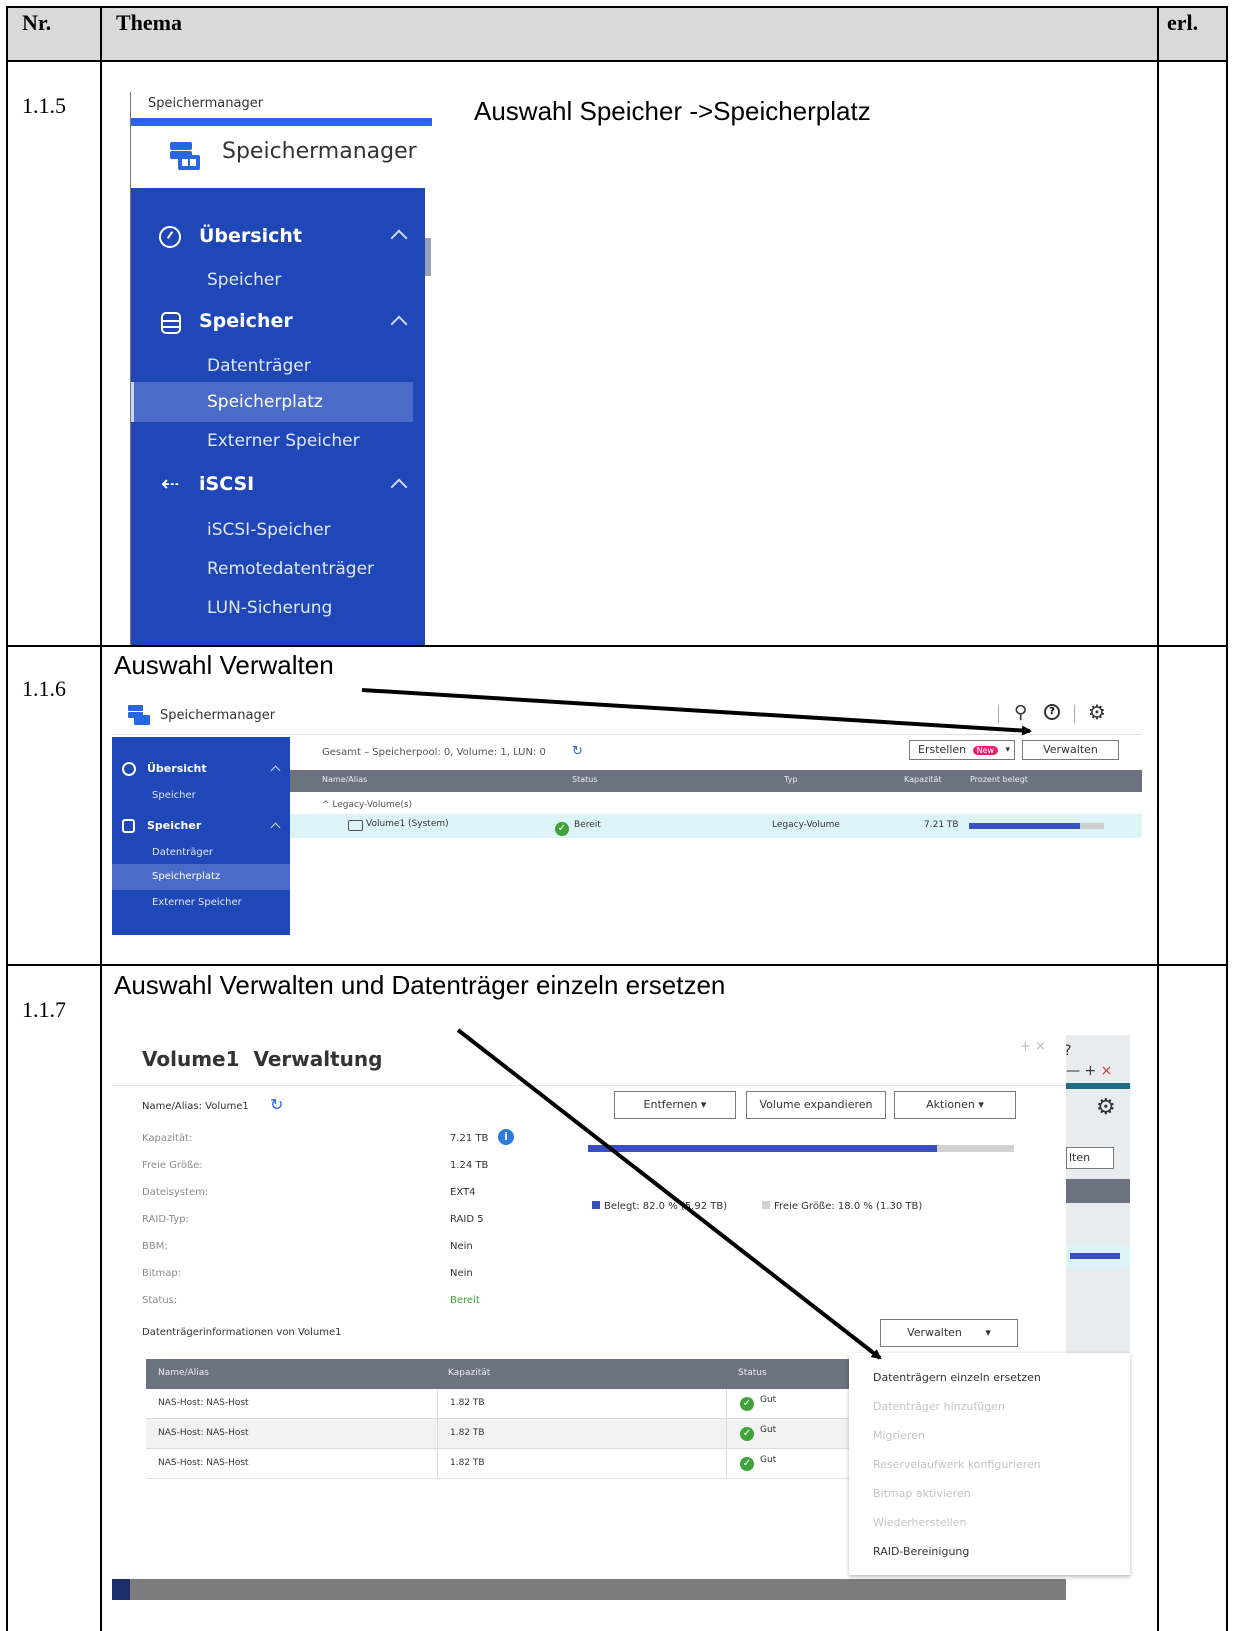  What do you see at coordinates (669, 1194) in the screenshot?
I see `annotation-arrow` at bounding box center [669, 1194].